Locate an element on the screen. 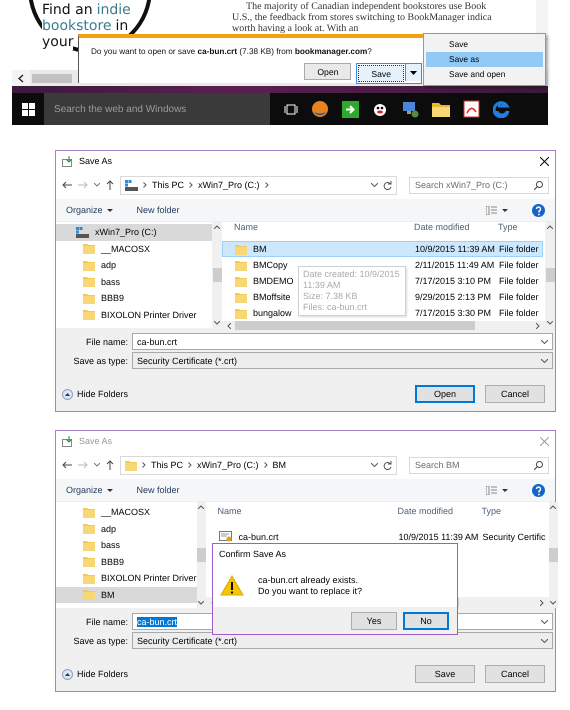 The width and height of the screenshot is (570, 710). dialog-button: Open is located at coordinates (445, 394).